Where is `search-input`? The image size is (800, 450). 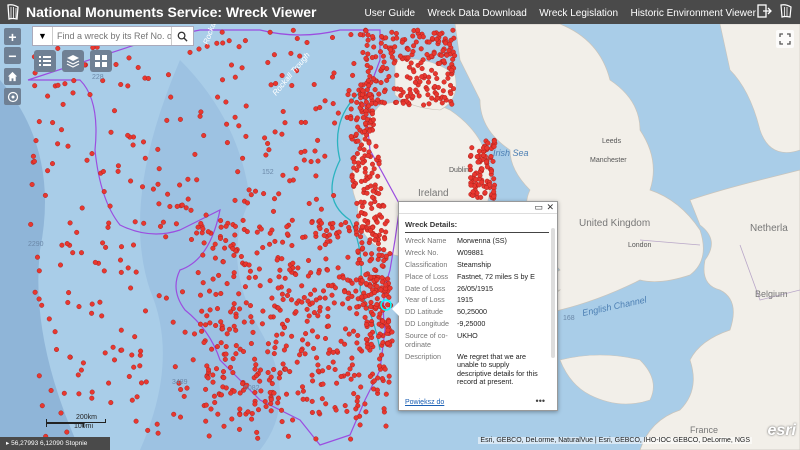
search-input is located at coordinates (112, 36).